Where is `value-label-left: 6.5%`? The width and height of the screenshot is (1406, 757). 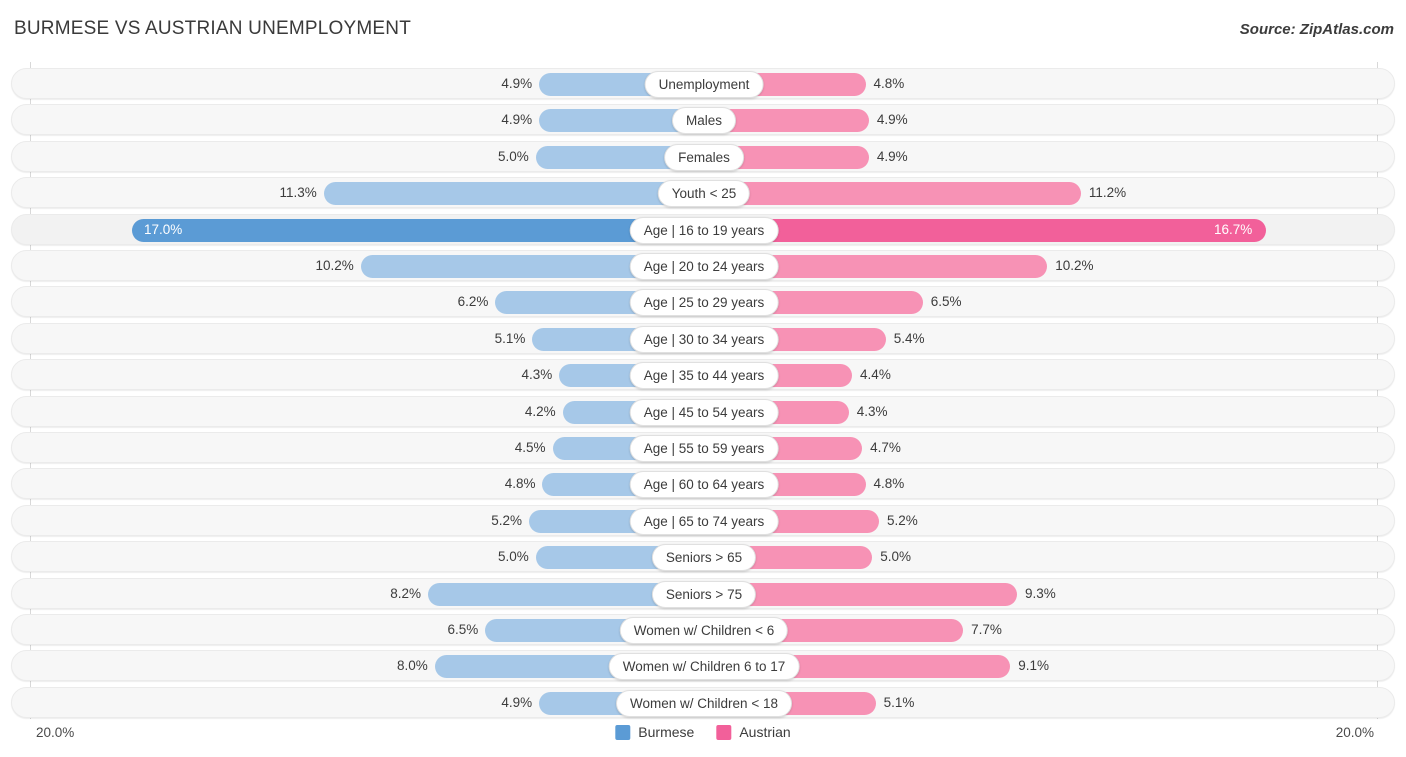 value-label-left: 6.5% is located at coordinates (463, 629).